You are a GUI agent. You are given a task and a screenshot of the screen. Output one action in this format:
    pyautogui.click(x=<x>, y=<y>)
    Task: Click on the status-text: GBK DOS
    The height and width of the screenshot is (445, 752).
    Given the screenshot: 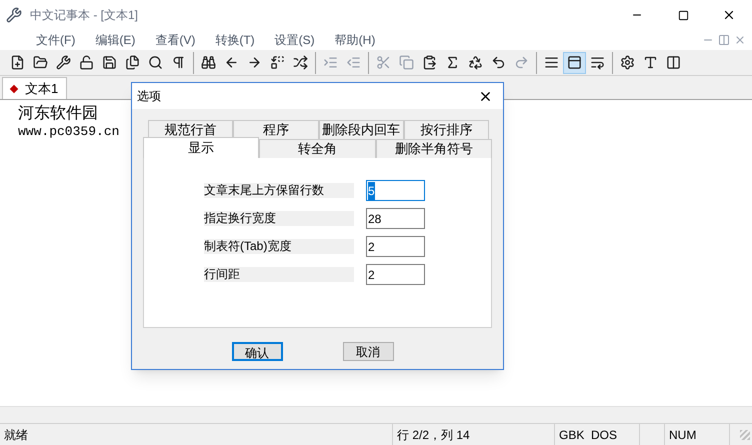 What is the action you would take?
    pyautogui.click(x=588, y=435)
    